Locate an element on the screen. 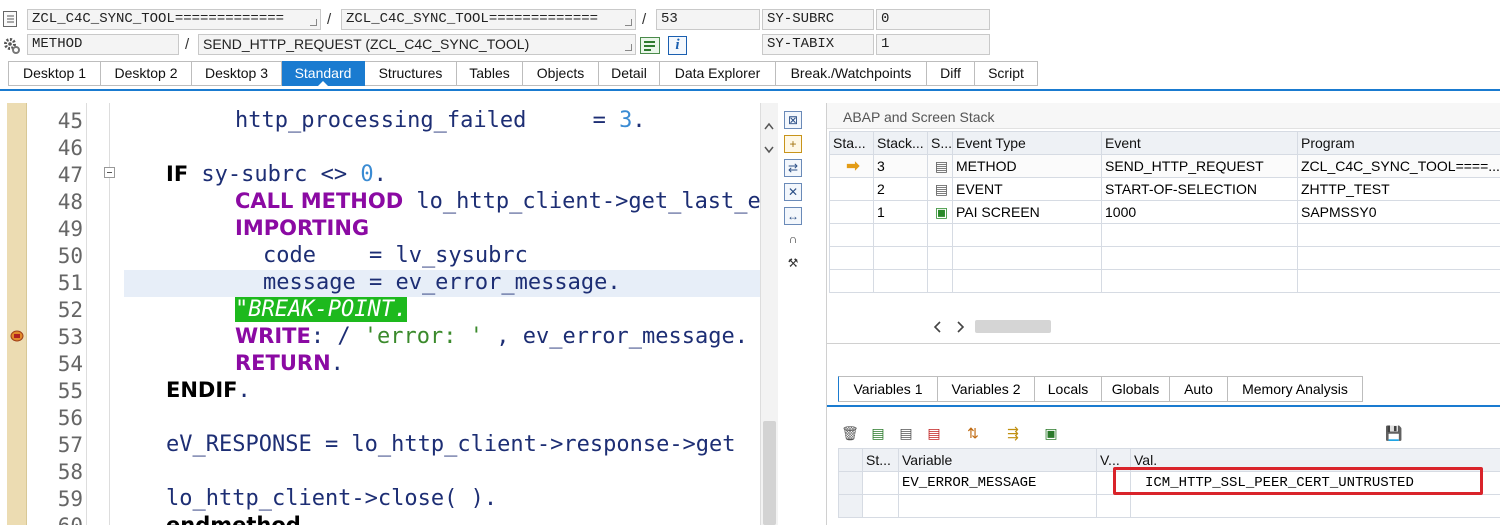 Image resolution: width=1500 pixels, height=525 pixels. line-number: 59 is located at coordinates (70, 499).